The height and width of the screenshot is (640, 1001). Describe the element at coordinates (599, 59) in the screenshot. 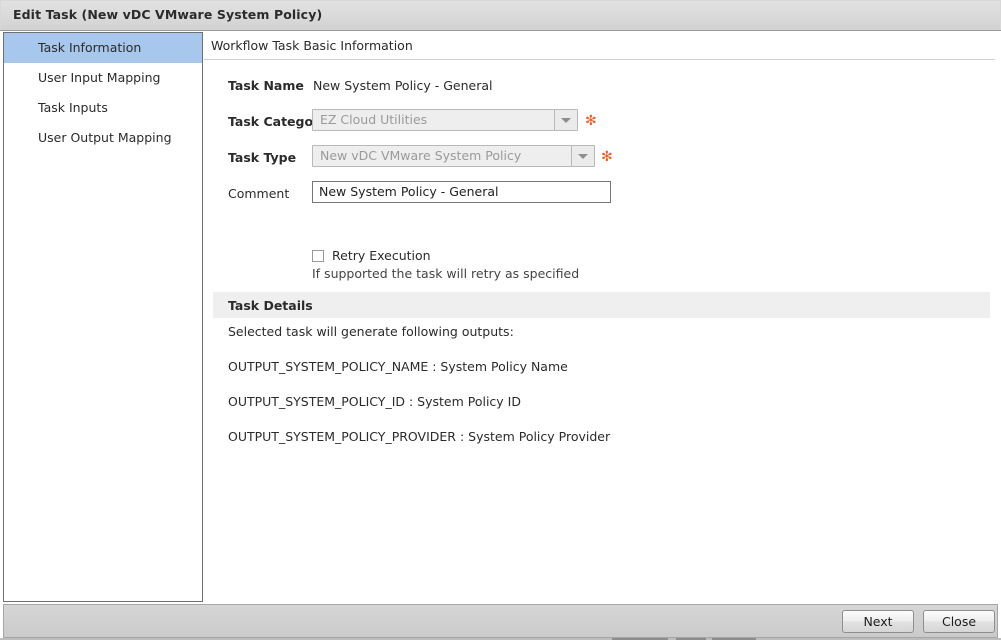

I see `content-header-divider` at that location.